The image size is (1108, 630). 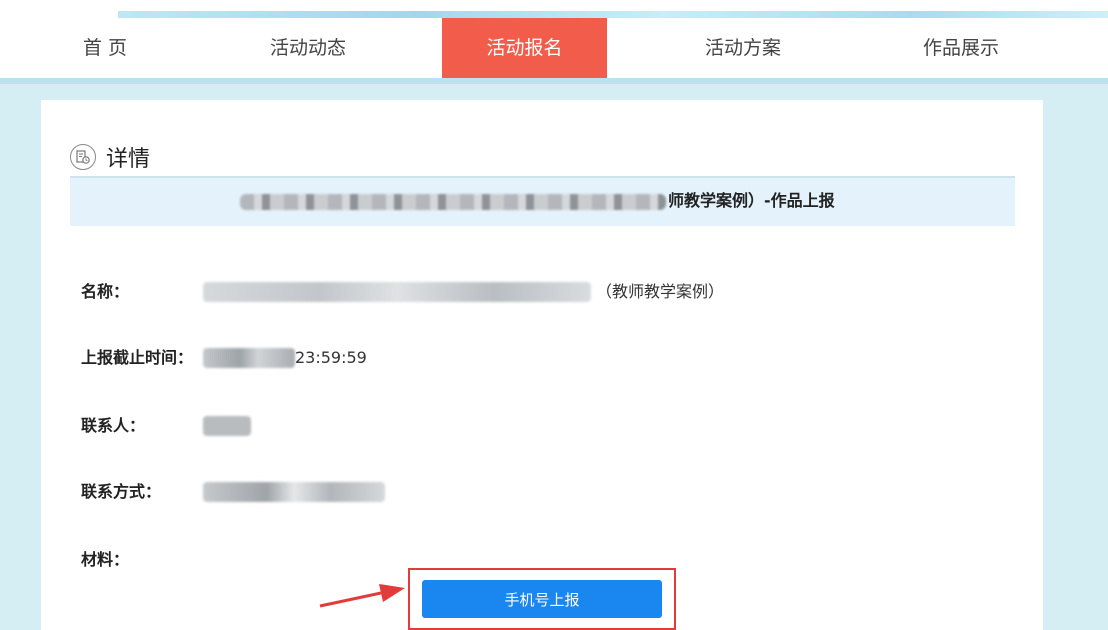 I want to click on top-decoration, so click(x=554, y=9).